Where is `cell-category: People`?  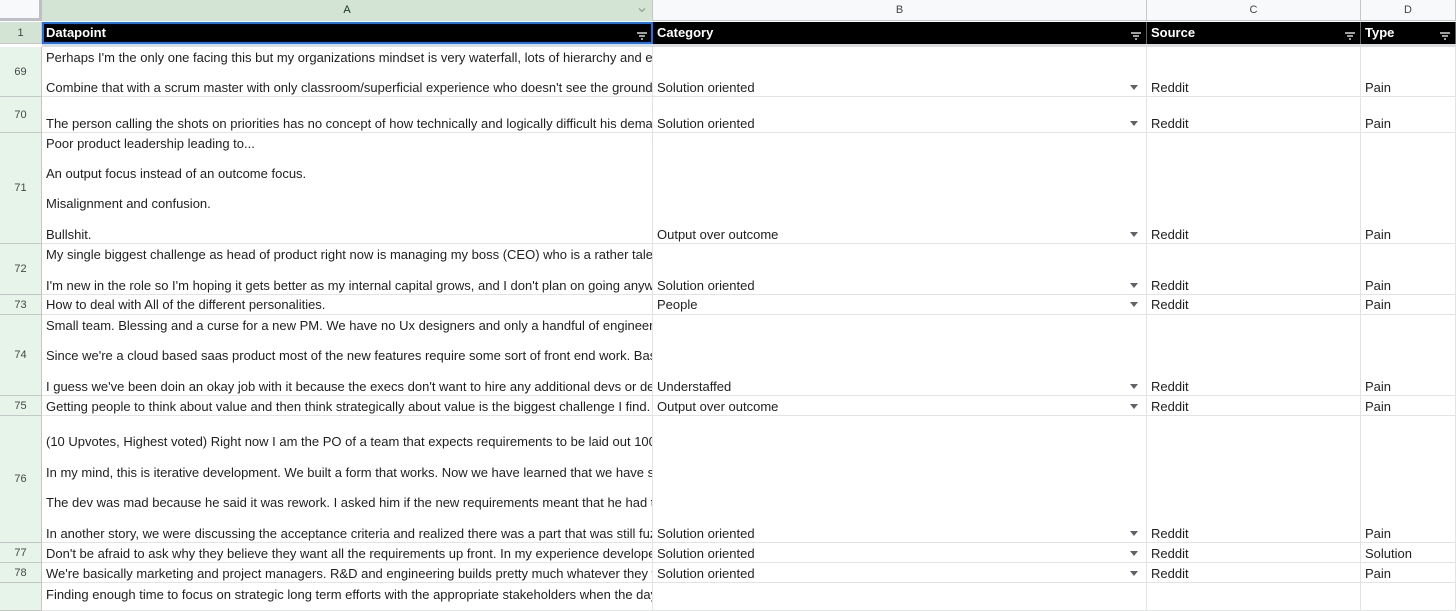
cell-category: People is located at coordinates (900, 305).